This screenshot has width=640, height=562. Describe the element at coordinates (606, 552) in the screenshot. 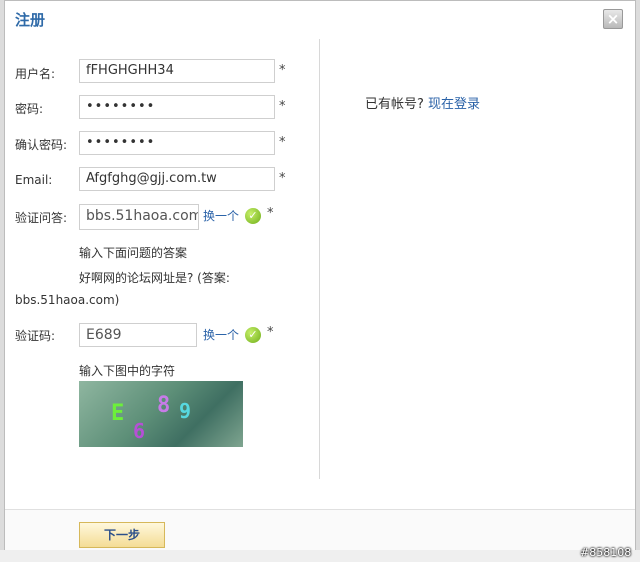

I see `watermark: #858108` at that location.